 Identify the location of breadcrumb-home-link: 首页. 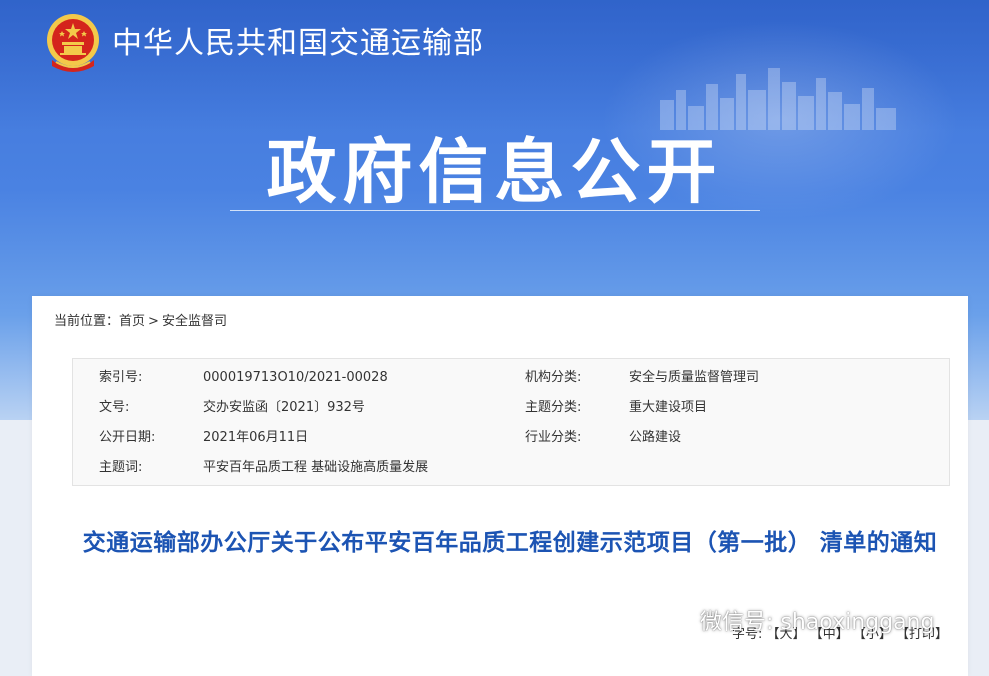
(132, 321).